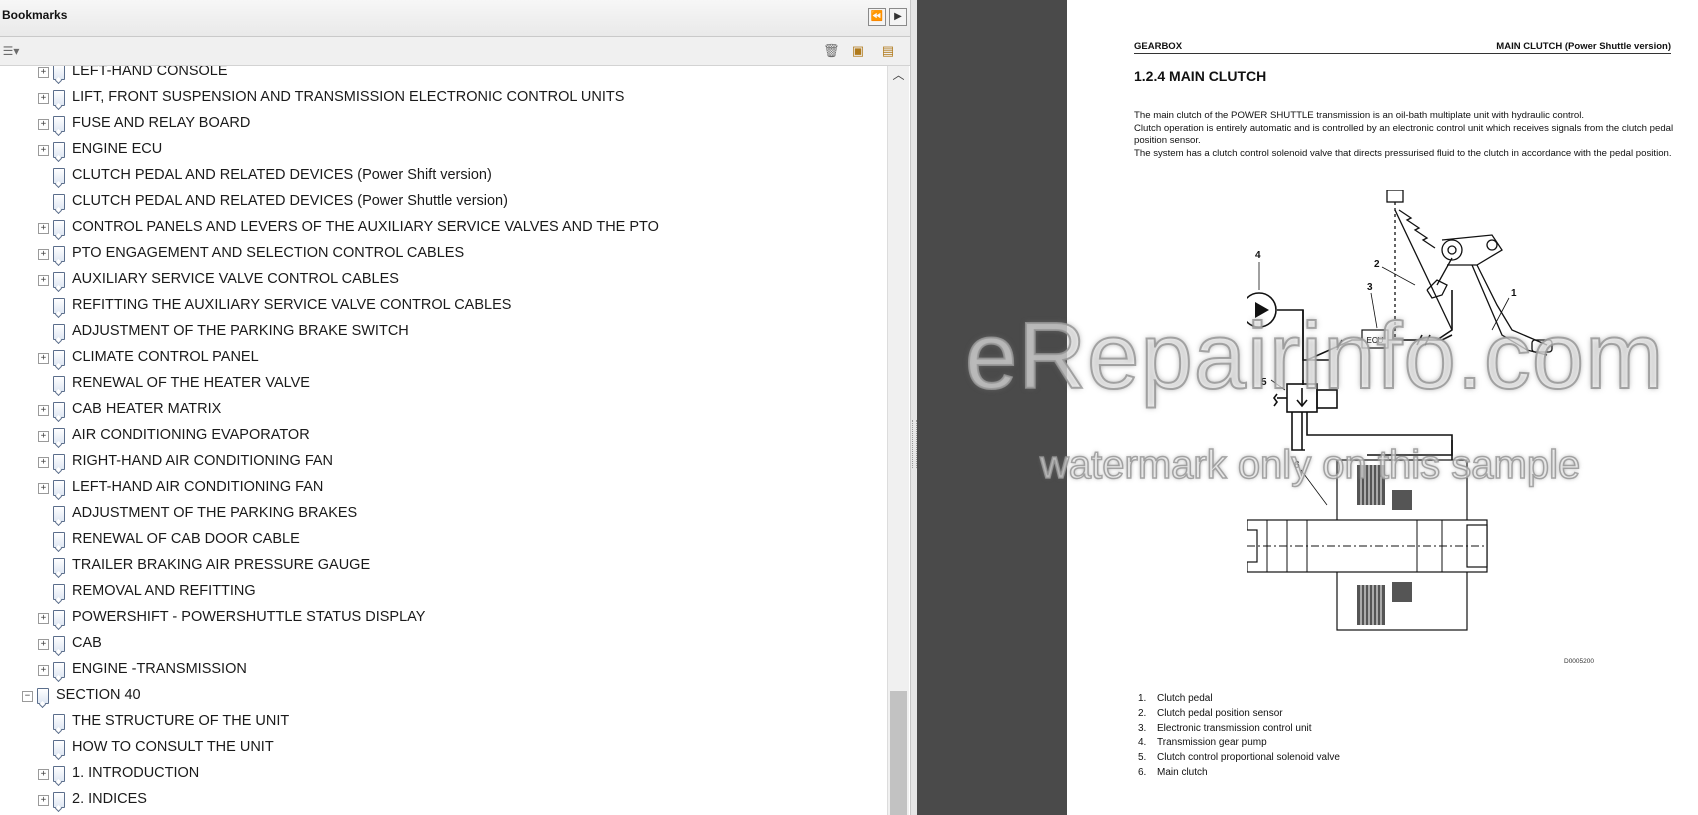 The width and height of the screenshot is (1698, 815). I want to click on new-bookmark-icon: ▣, so click(858, 51).